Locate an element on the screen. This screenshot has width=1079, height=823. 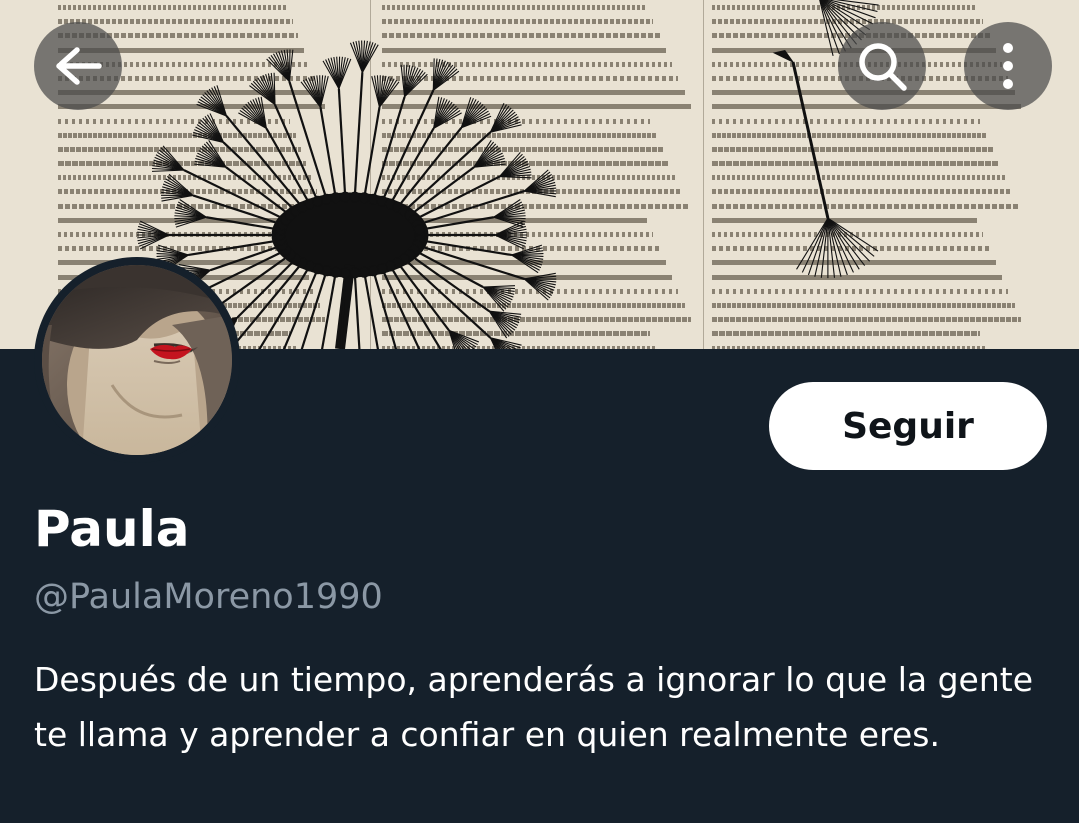
back-button is located at coordinates (78, 66).